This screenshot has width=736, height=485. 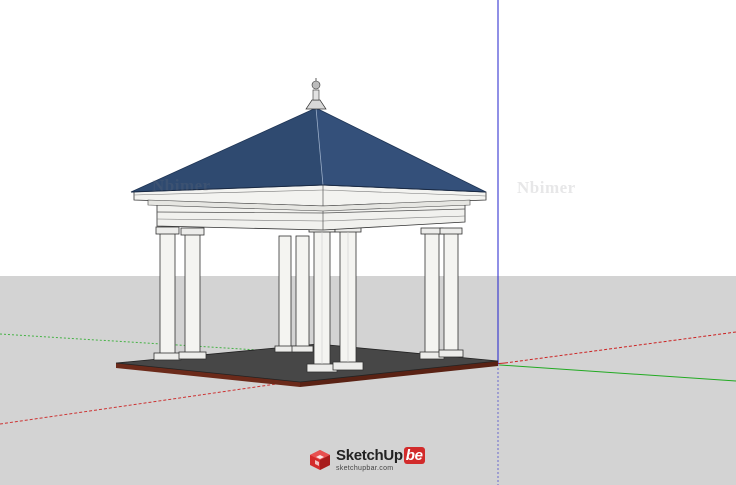 I want to click on finial, so click(x=316, y=94).